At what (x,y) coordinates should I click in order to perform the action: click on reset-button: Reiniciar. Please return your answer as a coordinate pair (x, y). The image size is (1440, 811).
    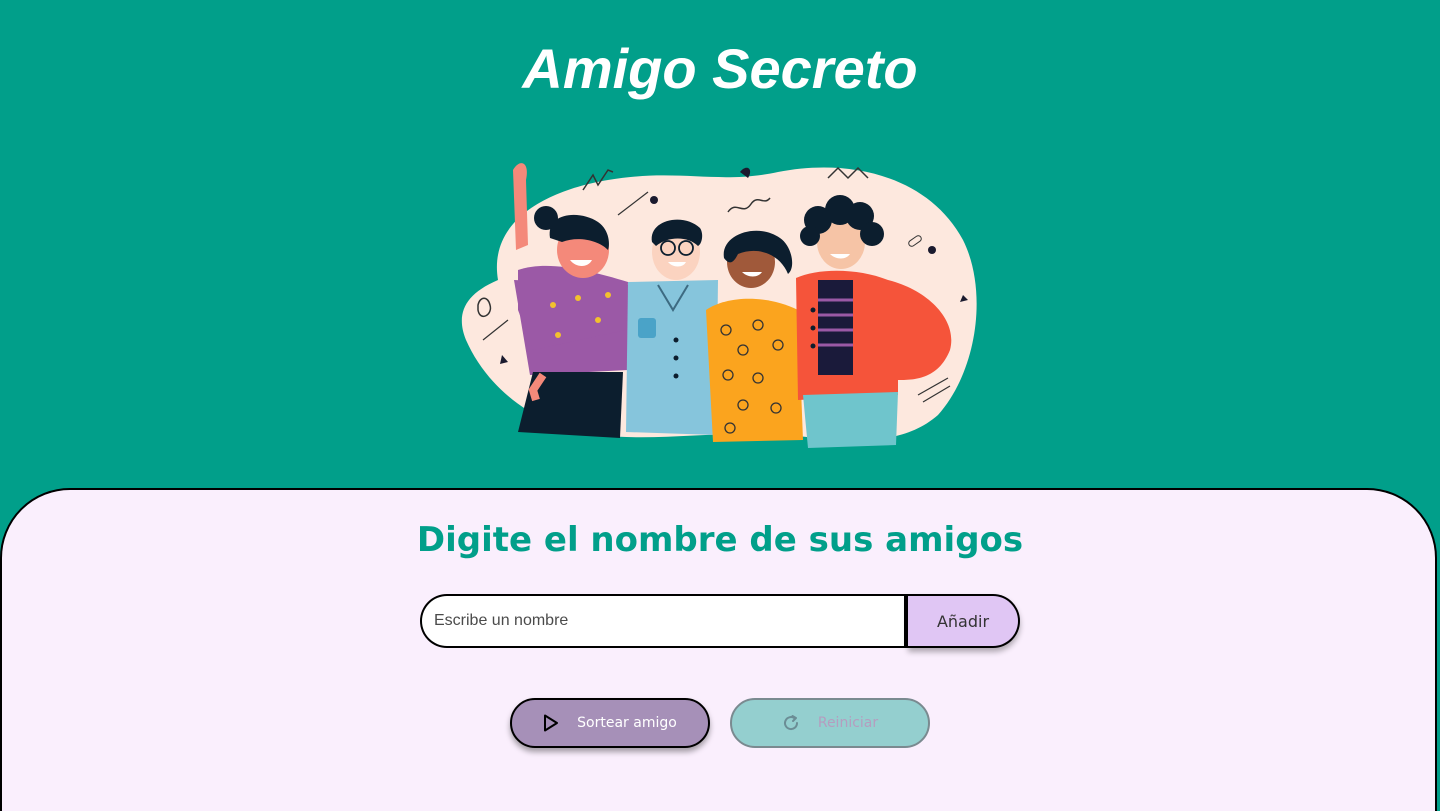
    Looking at the image, I should click on (830, 723).